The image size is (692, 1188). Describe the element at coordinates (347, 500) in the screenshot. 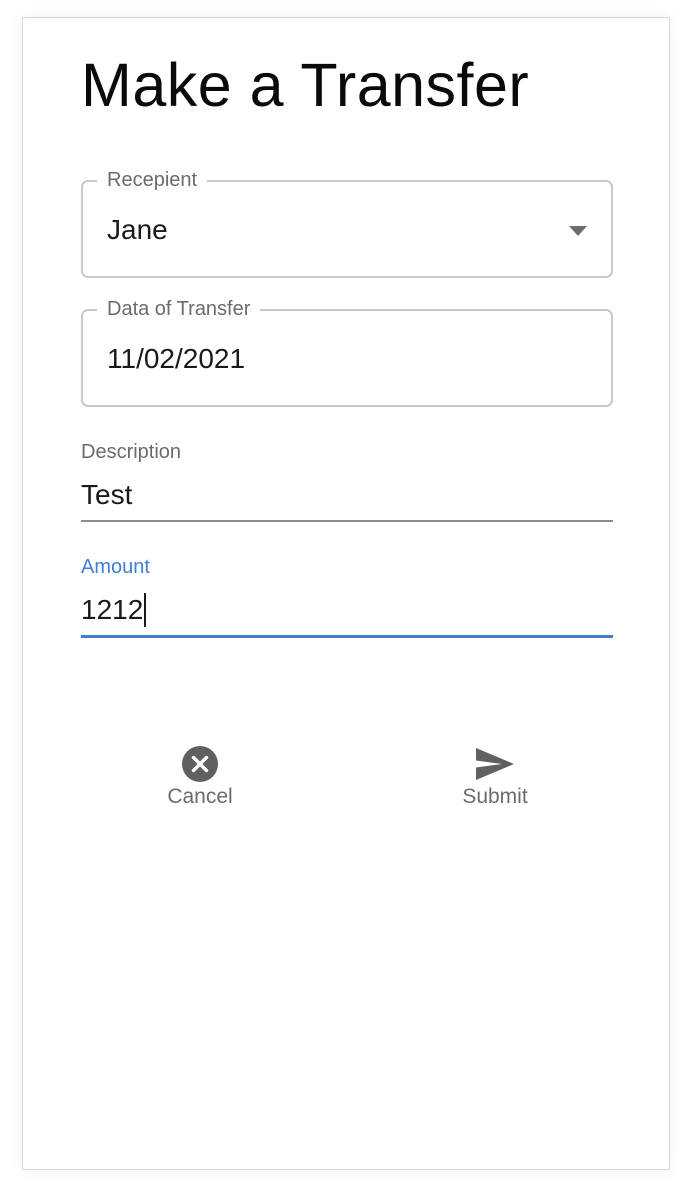

I see `description-input: Test` at that location.